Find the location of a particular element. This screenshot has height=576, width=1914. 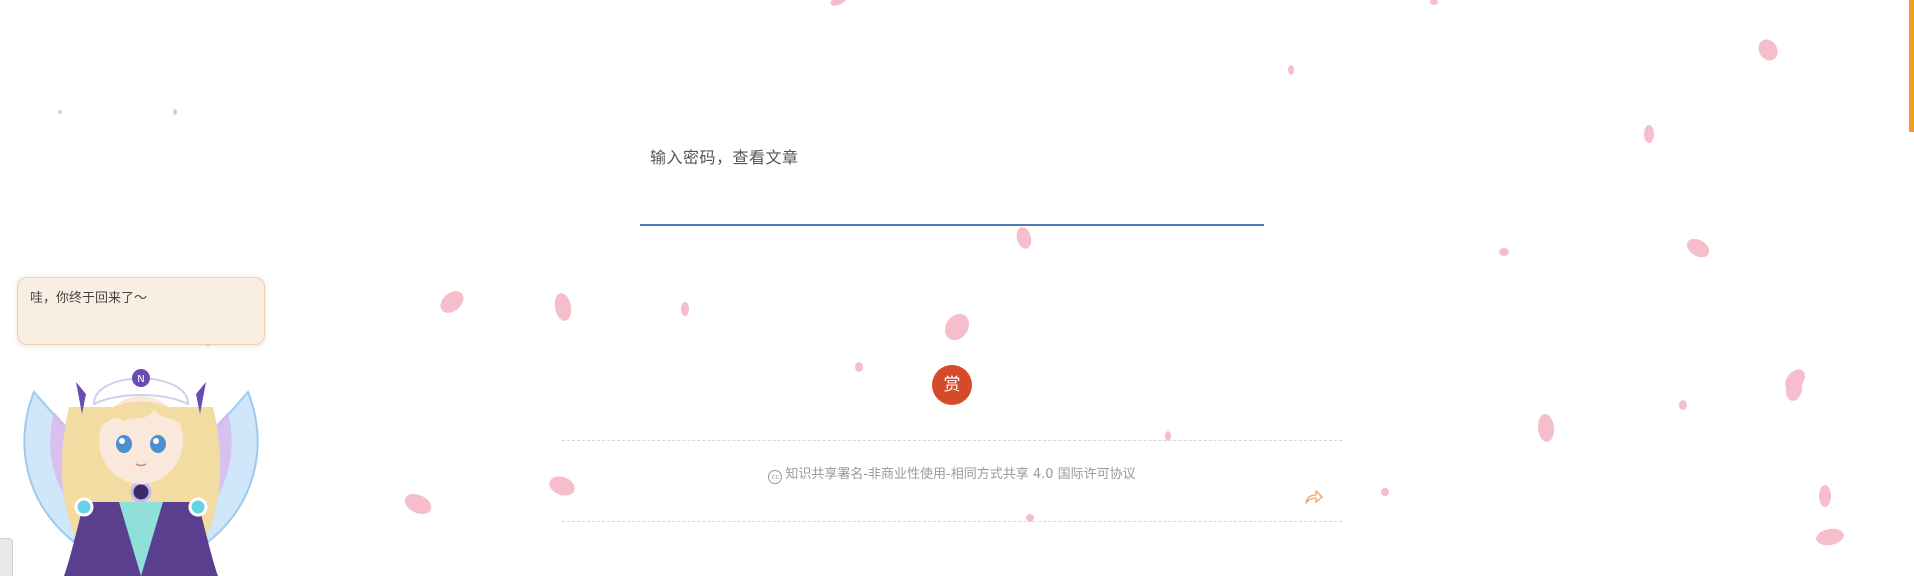

scroll-indicator is located at coordinates (1911, 66).